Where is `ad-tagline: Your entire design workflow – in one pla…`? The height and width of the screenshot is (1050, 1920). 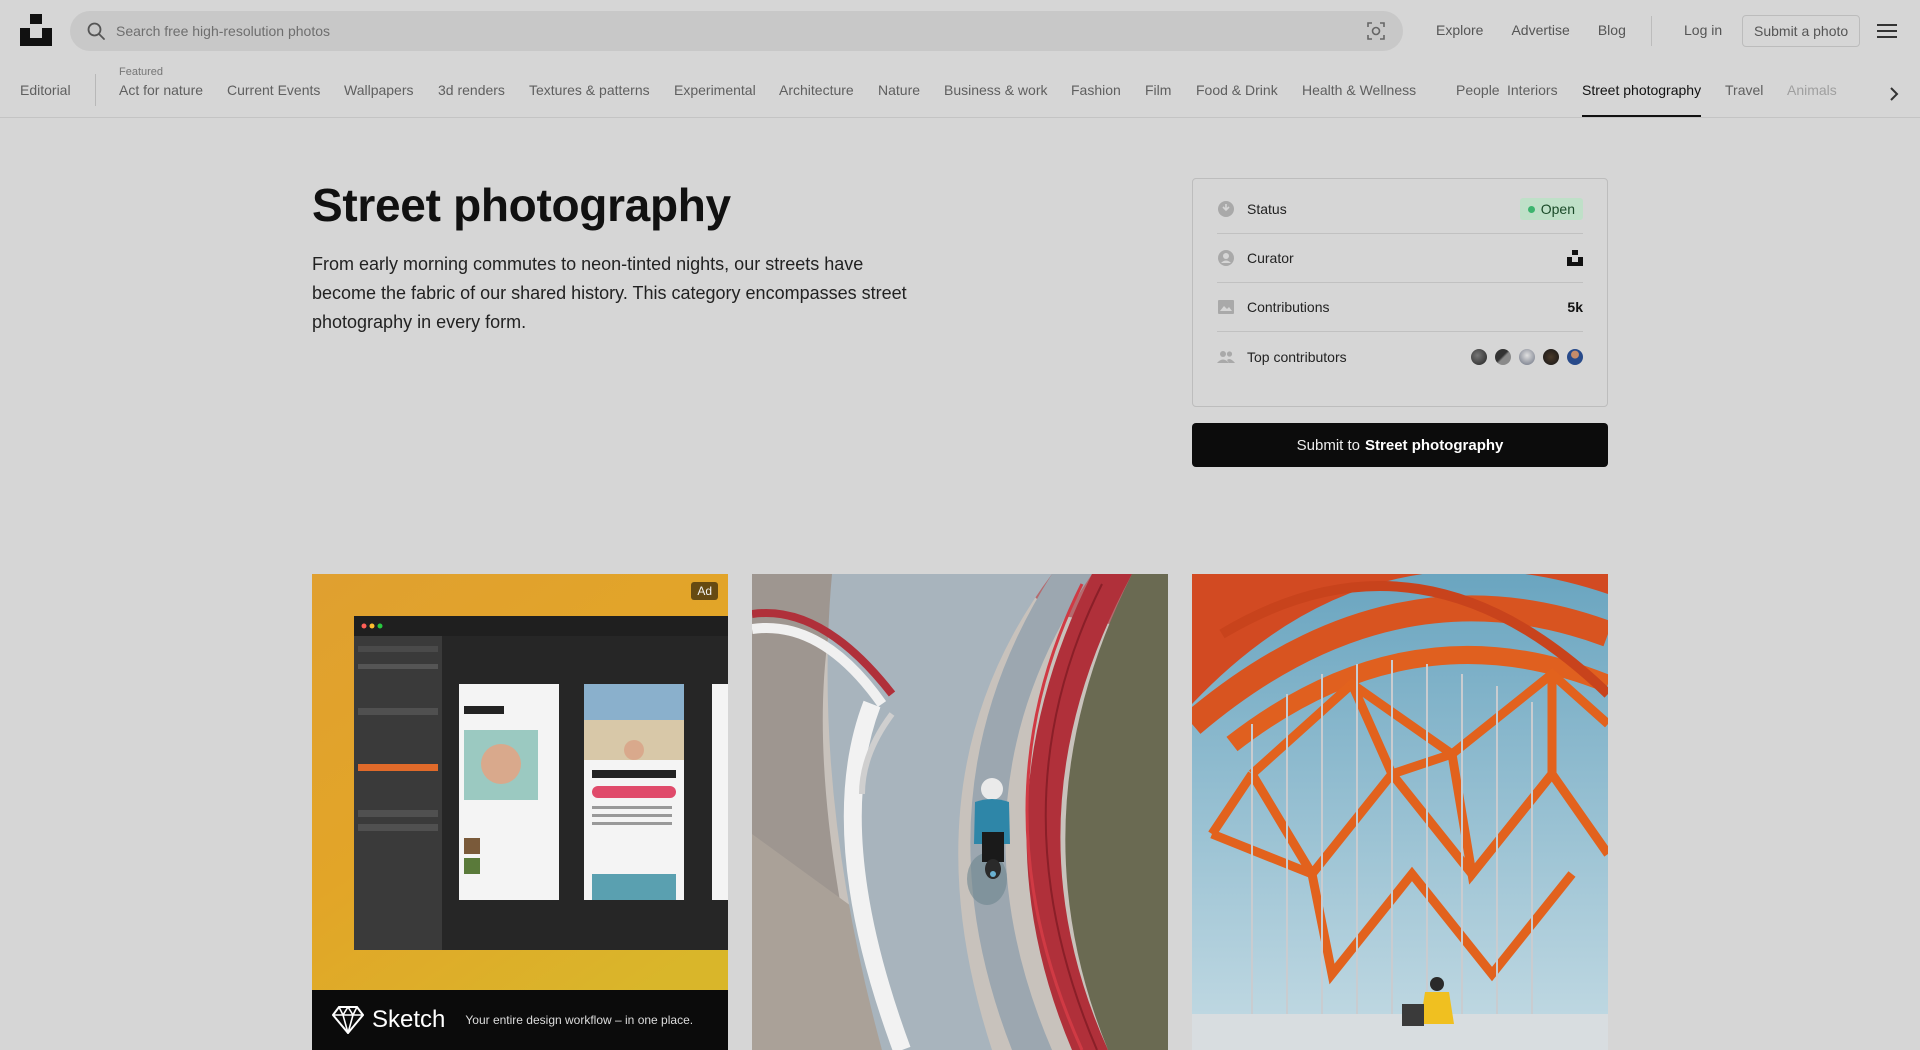 ad-tagline: Your entire design workflow – in one pla… is located at coordinates (579, 1020).